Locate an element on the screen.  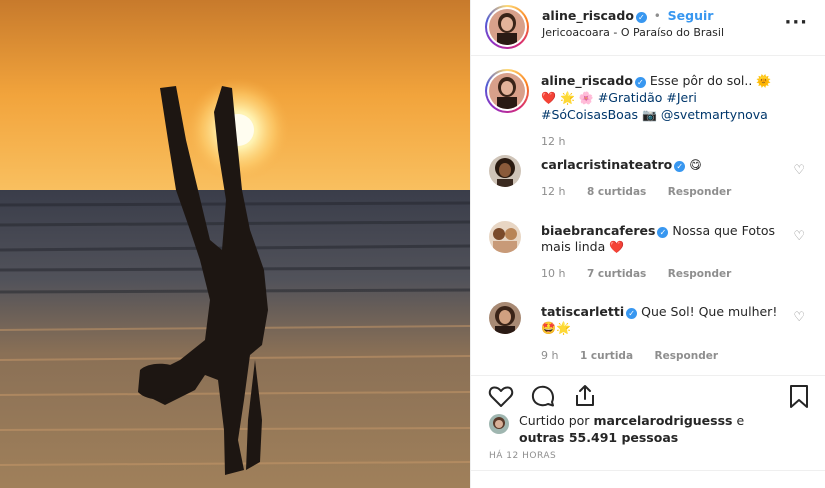
comment-meta: 10 h 7 curtidas Responder is located at coordinates (645, 273).